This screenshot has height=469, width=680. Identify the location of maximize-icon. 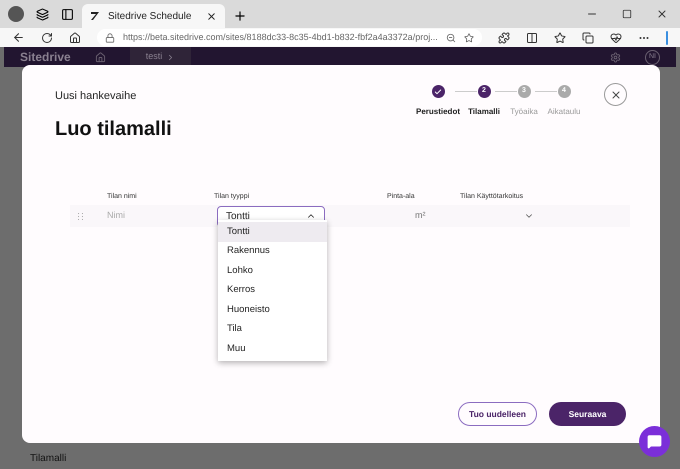
(627, 14).